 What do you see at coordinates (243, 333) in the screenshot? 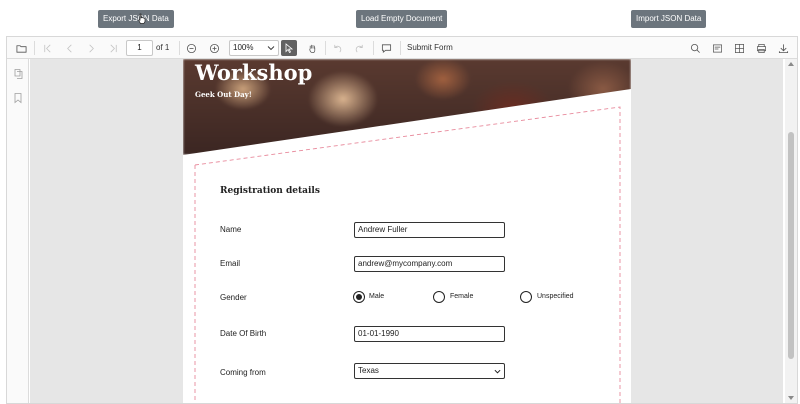
I see `dob-label: Date Of Birth` at bounding box center [243, 333].